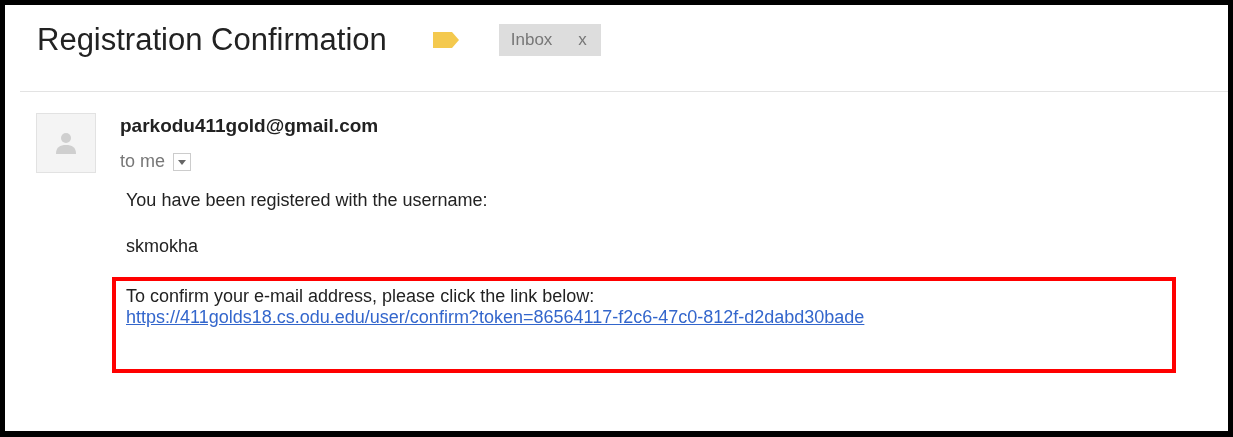  What do you see at coordinates (361, 296) in the screenshot?
I see `body-text: To confirm your e-mail address, please click the link below:` at bounding box center [361, 296].